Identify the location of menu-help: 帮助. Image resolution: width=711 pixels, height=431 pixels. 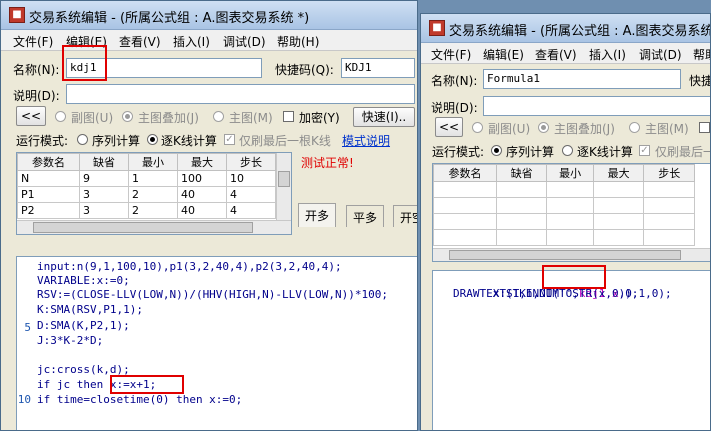
(701, 54).